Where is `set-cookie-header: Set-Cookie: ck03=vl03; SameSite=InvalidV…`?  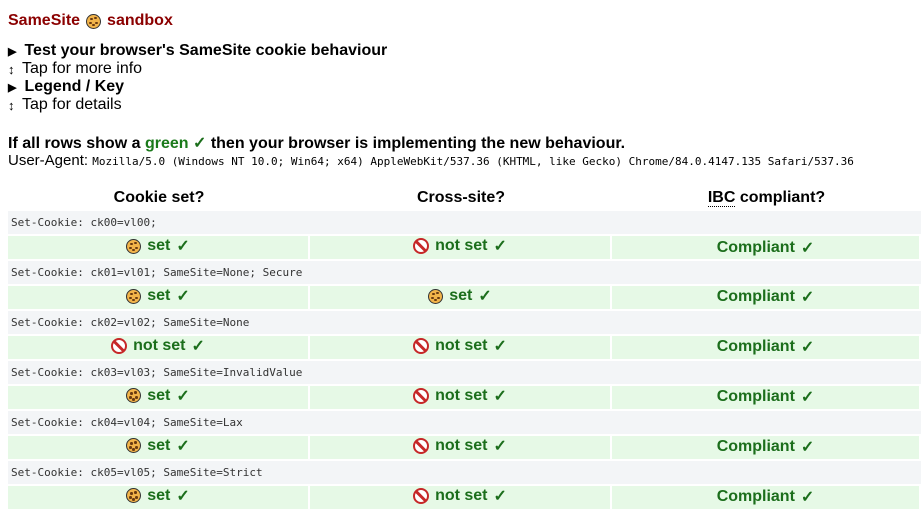
set-cookie-header: Set-Cookie: ck03=vl03; SameSite=InvalidV… is located at coordinates (464, 372).